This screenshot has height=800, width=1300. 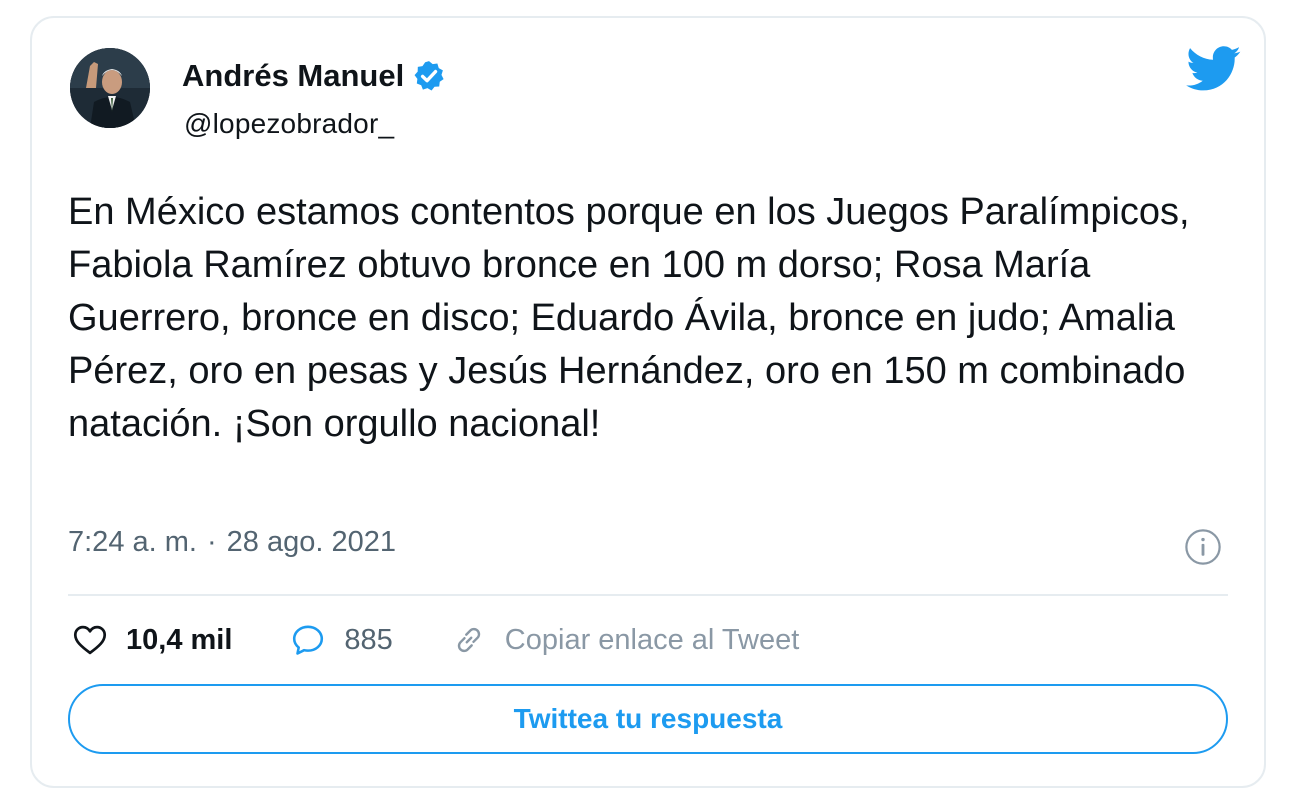 I want to click on tweet-actions: 10,4 mil 885 Copiar enlace al Tweet, so click(x=464, y=640).